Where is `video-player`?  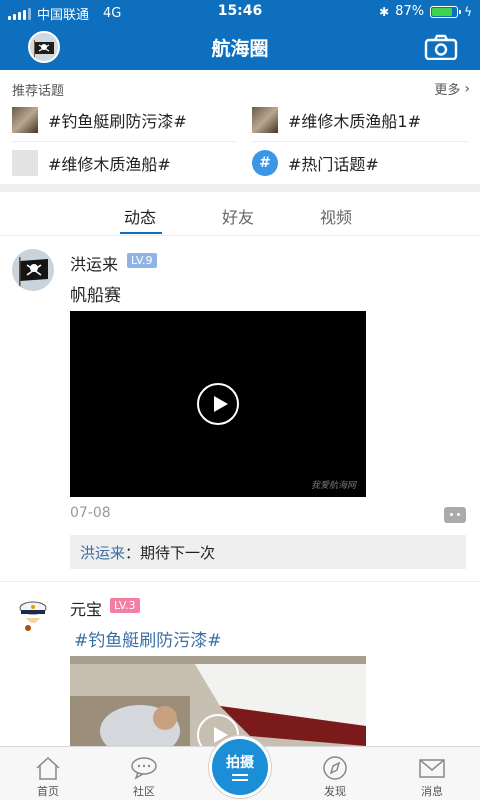 video-player is located at coordinates (218, 701).